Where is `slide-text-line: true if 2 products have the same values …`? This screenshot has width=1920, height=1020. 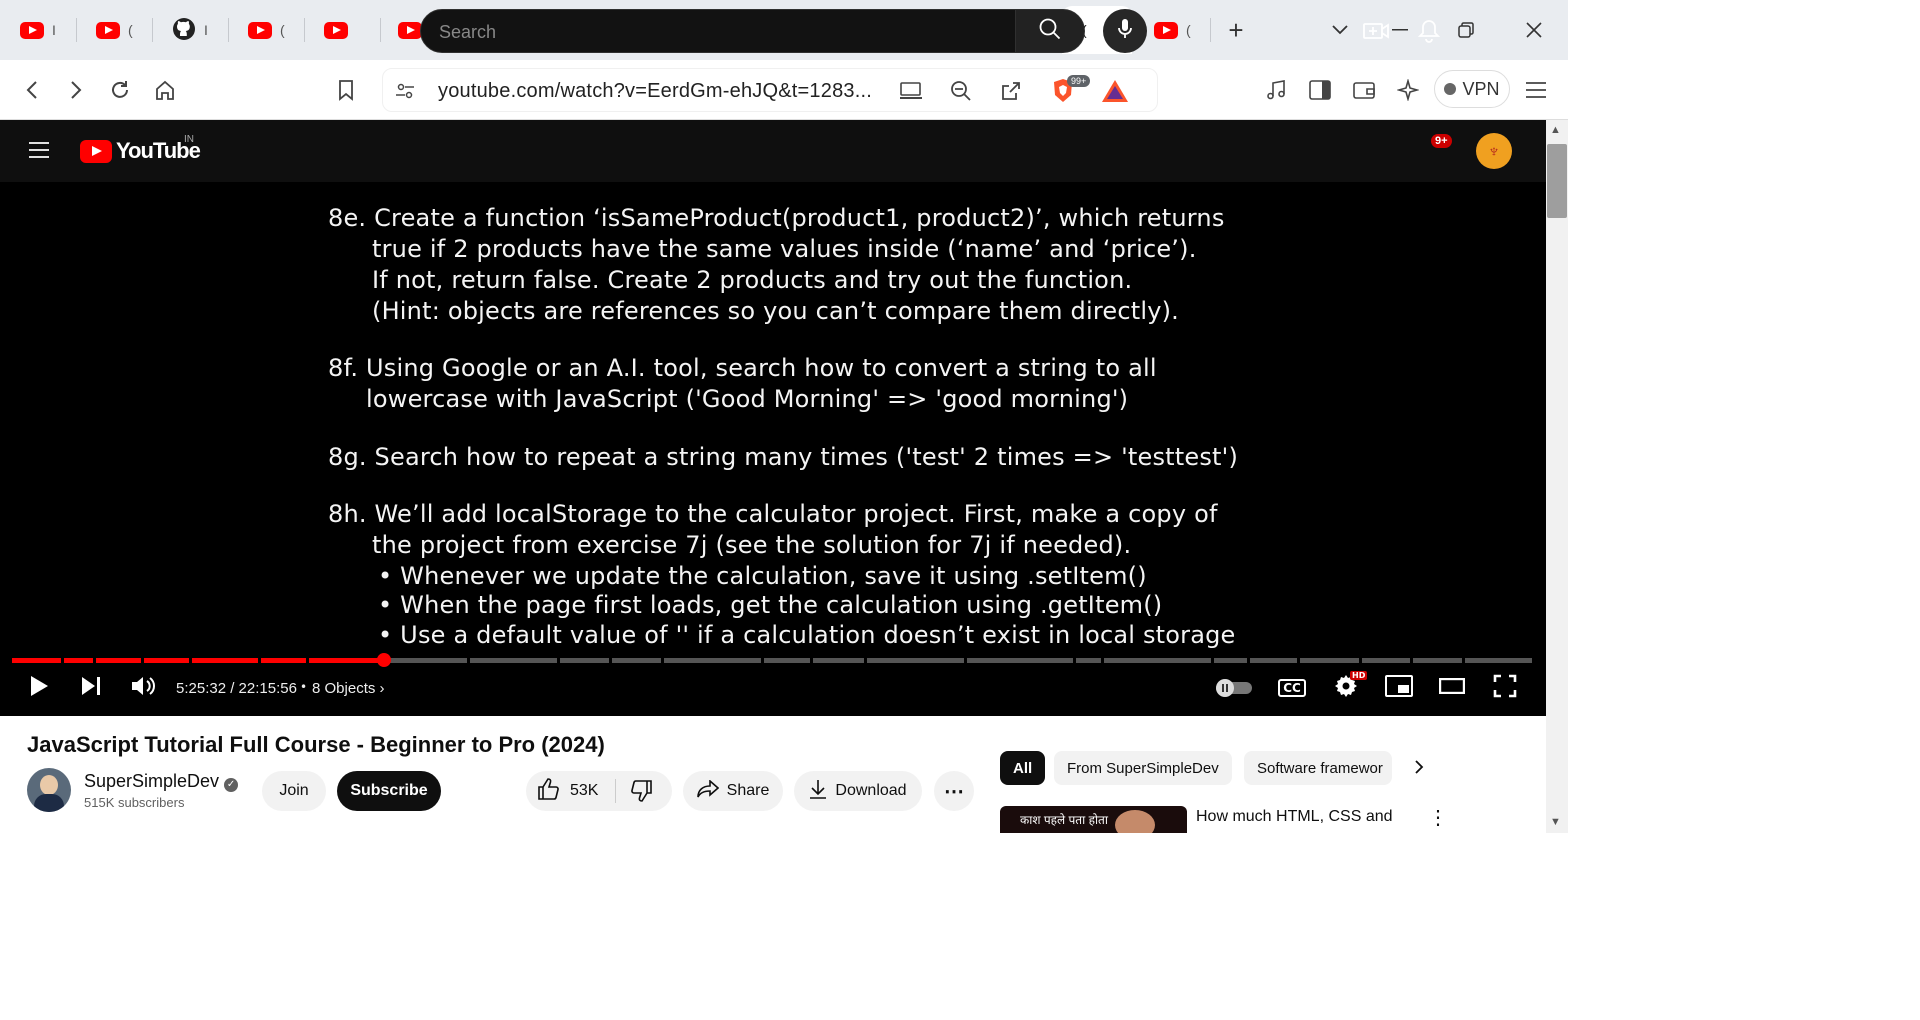
slide-text-line: true if 2 products have the same values … is located at coordinates (784, 249).